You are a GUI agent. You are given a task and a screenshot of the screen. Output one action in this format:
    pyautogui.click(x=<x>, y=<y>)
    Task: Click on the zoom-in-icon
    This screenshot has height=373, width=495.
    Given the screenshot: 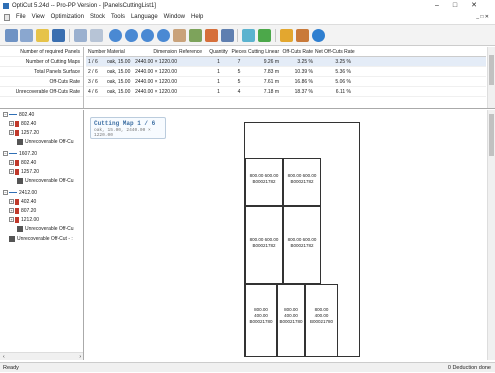 What is the action you would take?
    pyautogui.click(x=115, y=35)
    